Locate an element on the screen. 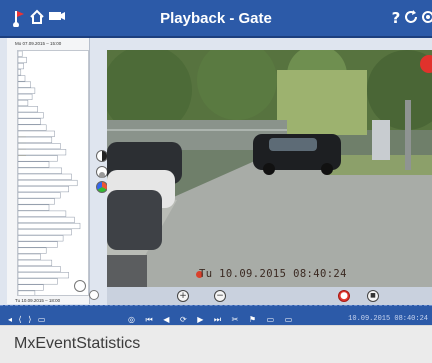 The height and width of the screenshot is (363, 432). timeline-start-label: Mo 07.09.2015 – 15:00 is located at coordinates (38, 43).